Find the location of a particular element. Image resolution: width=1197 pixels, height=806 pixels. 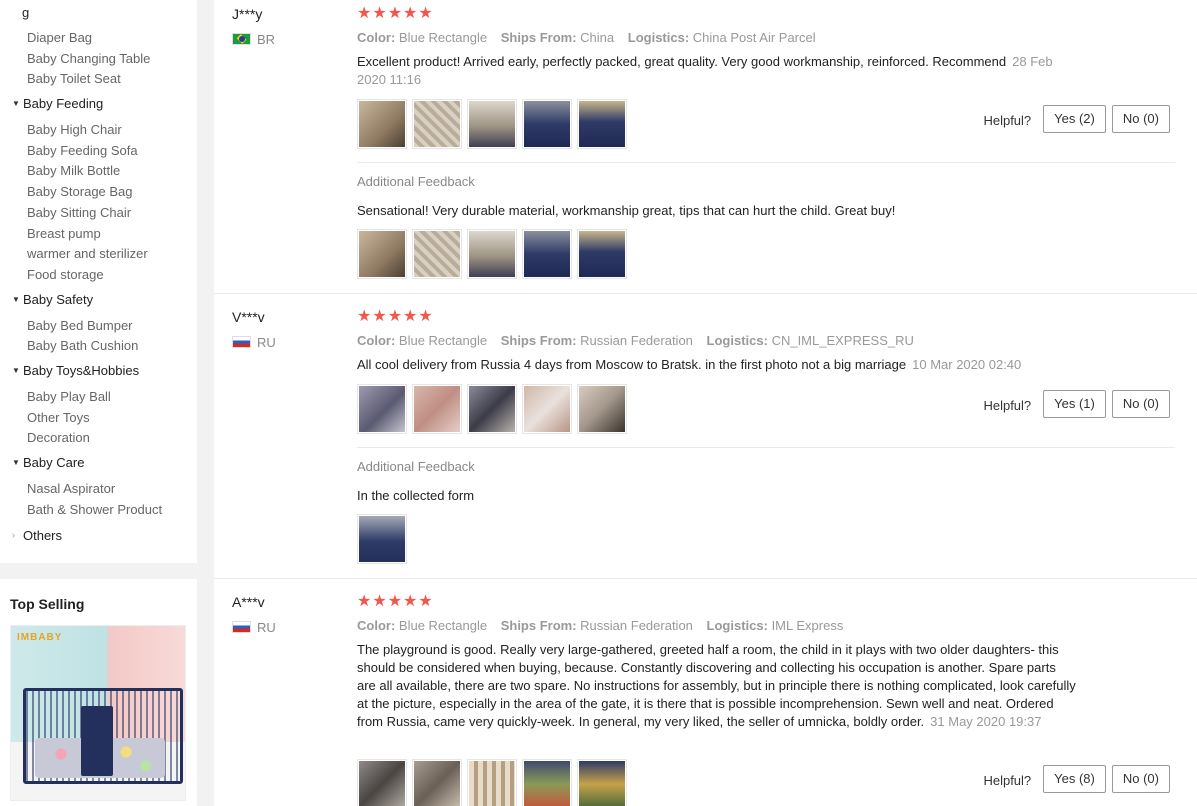

category-heading-baby-care: ▼ Baby Care is located at coordinates (48, 463).